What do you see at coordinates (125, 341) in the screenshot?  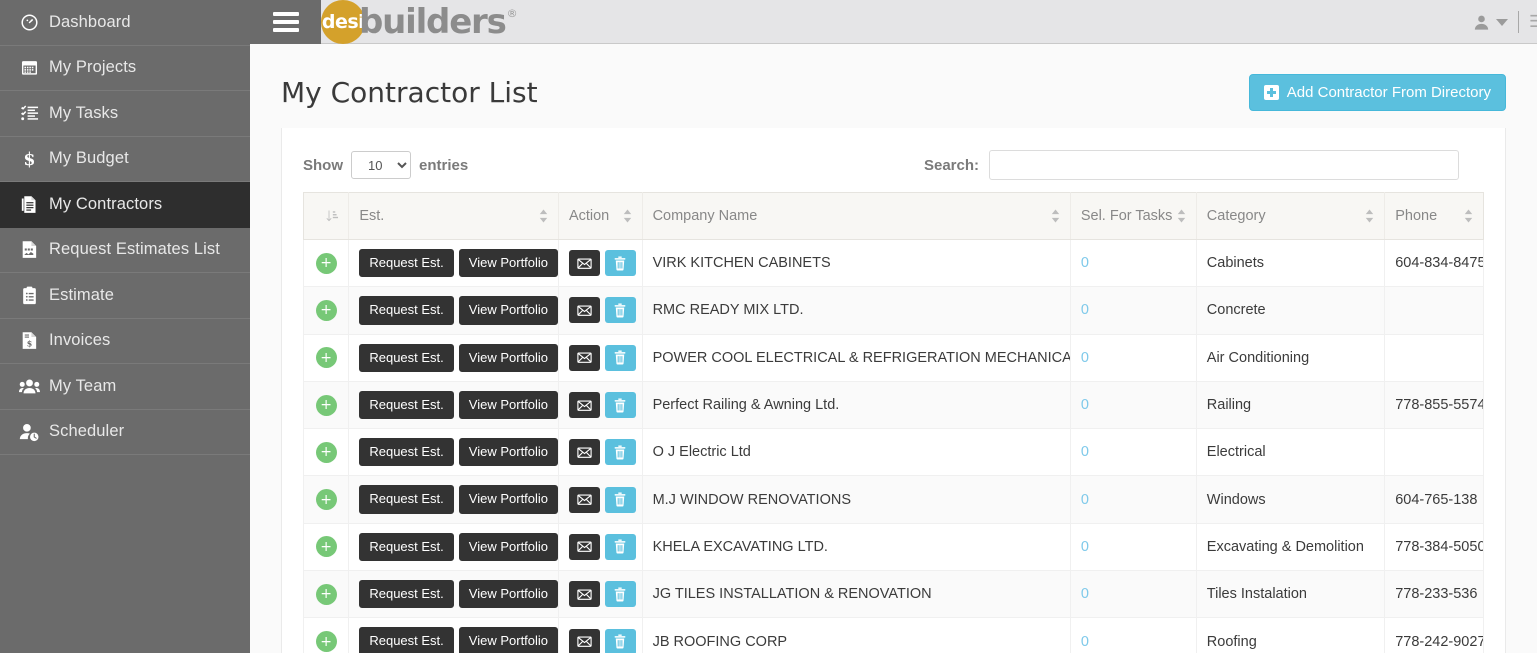 I see `sidebar-item-invoices: $ Invoices` at bounding box center [125, 341].